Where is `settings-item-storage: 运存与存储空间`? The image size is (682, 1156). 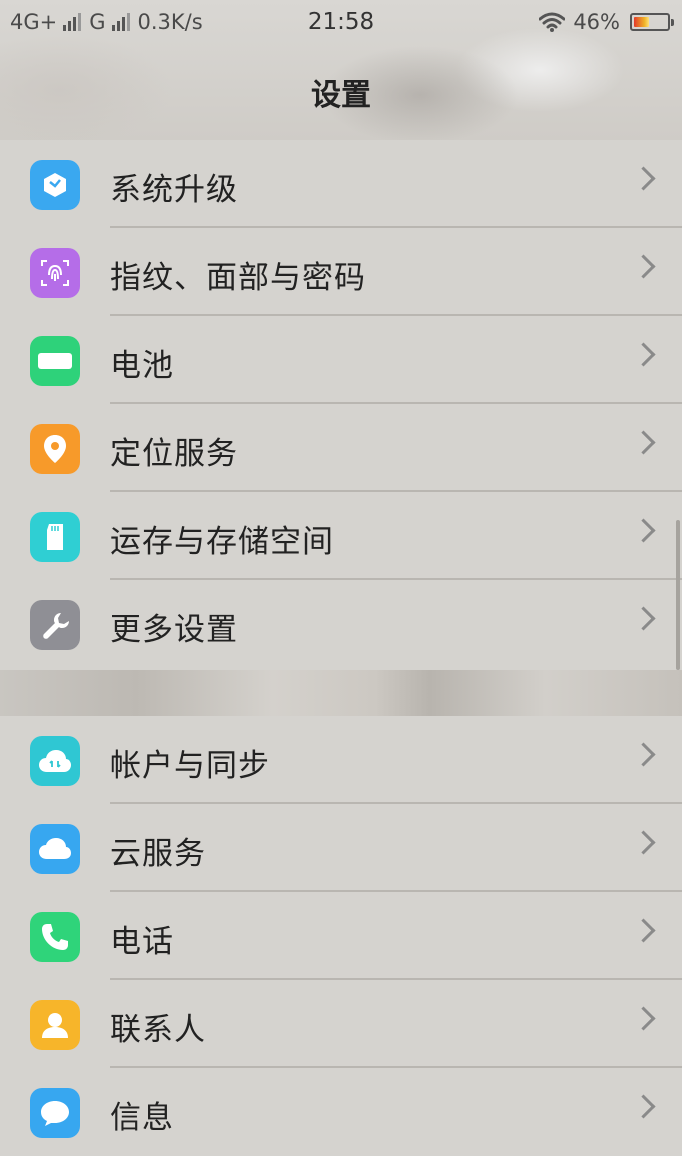
settings-item-storage: 运存与存储空间 is located at coordinates (341, 536).